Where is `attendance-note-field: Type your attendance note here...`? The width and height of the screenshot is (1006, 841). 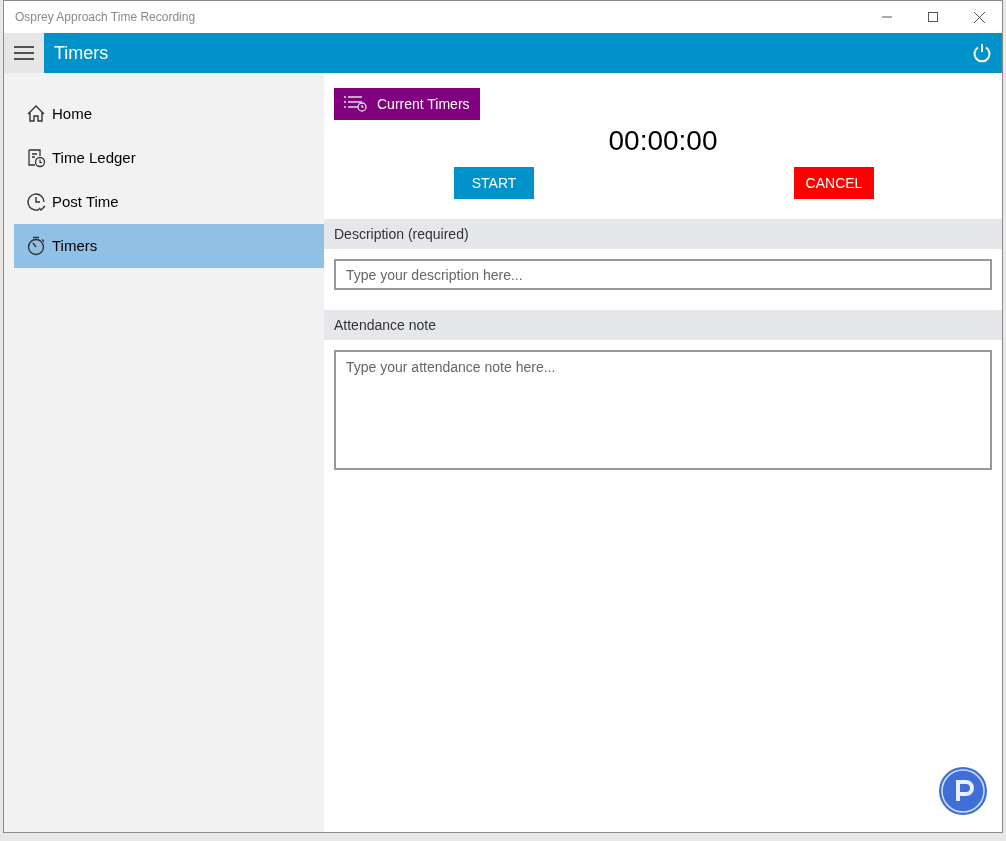
attendance-note-field: Type your attendance note here... is located at coordinates (663, 410).